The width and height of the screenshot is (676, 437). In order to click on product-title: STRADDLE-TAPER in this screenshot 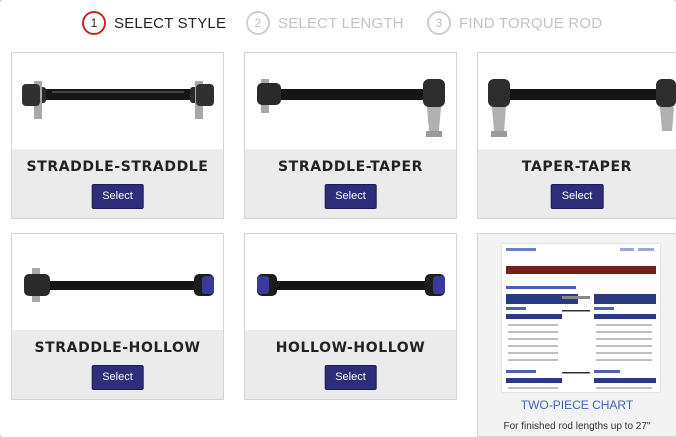, I will do `click(350, 167)`.